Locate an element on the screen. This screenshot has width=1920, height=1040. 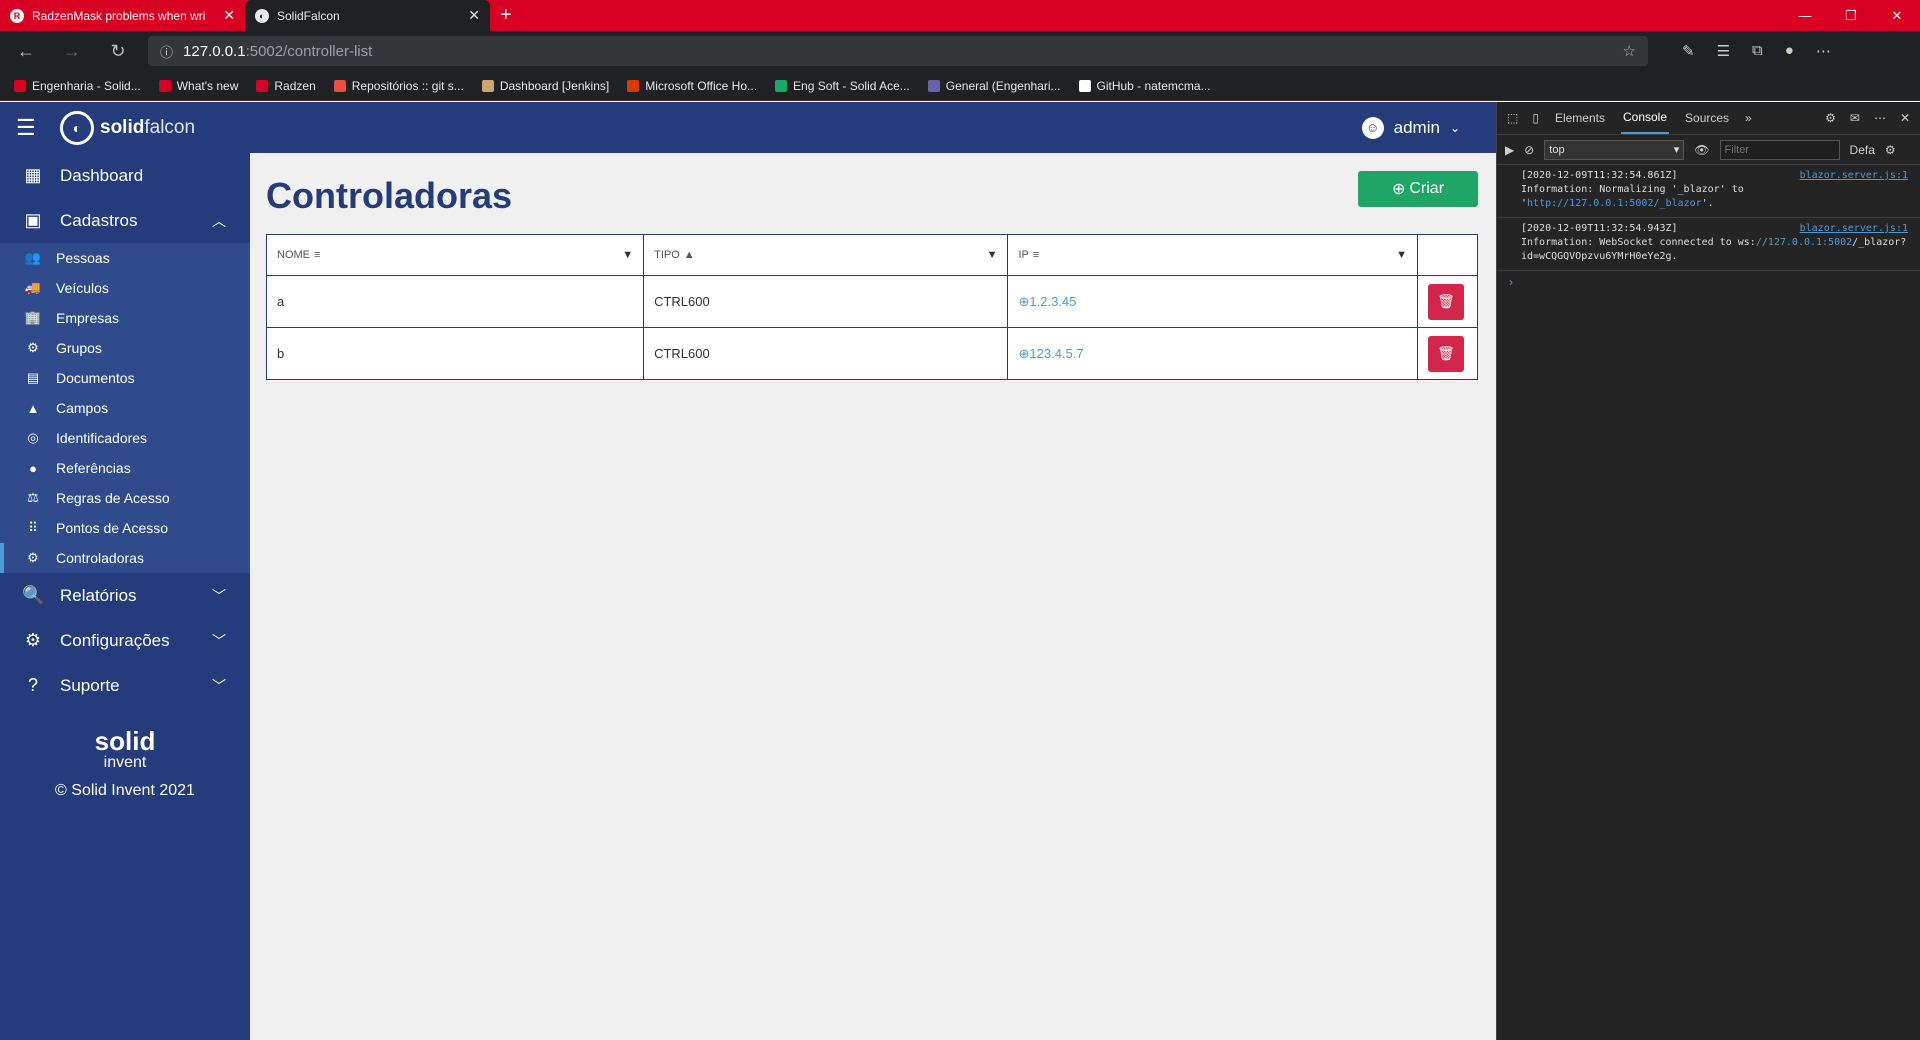
column-label: TIPO is located at coordinates (667, 255).